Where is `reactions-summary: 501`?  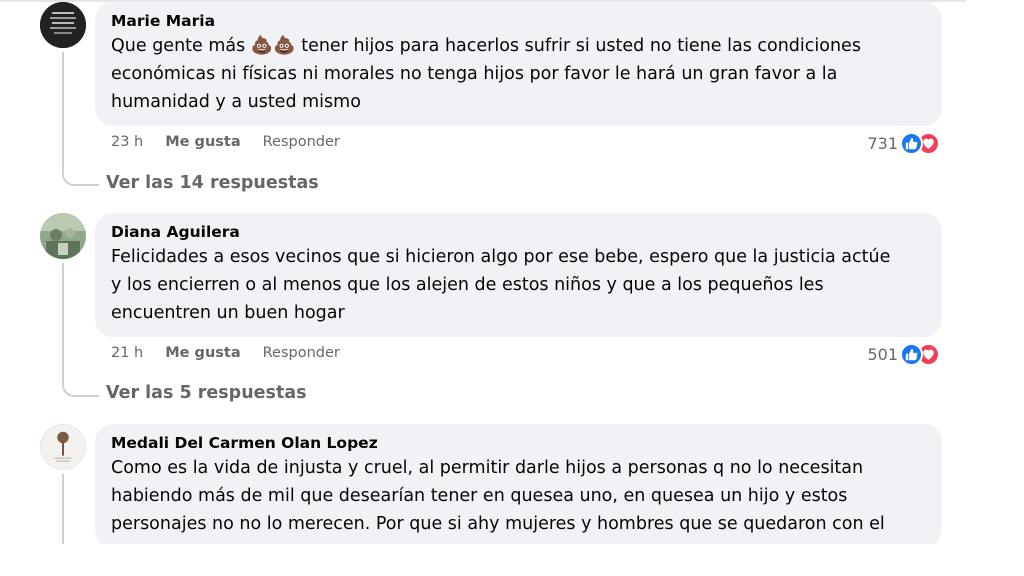 reactions-summary: 501 is located at coordinates (903, 354).